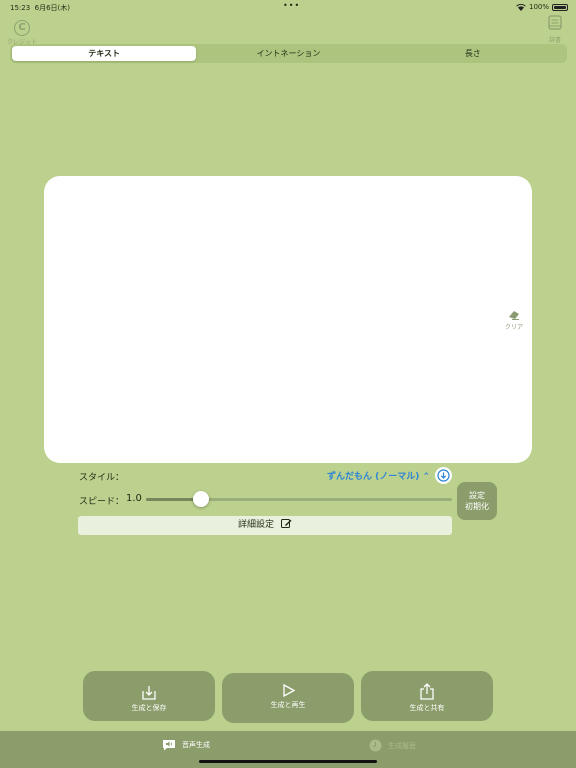 The height and width of the screenshot is (768, 576). I want to click on speed-value: 1.0, so click(134, 498).